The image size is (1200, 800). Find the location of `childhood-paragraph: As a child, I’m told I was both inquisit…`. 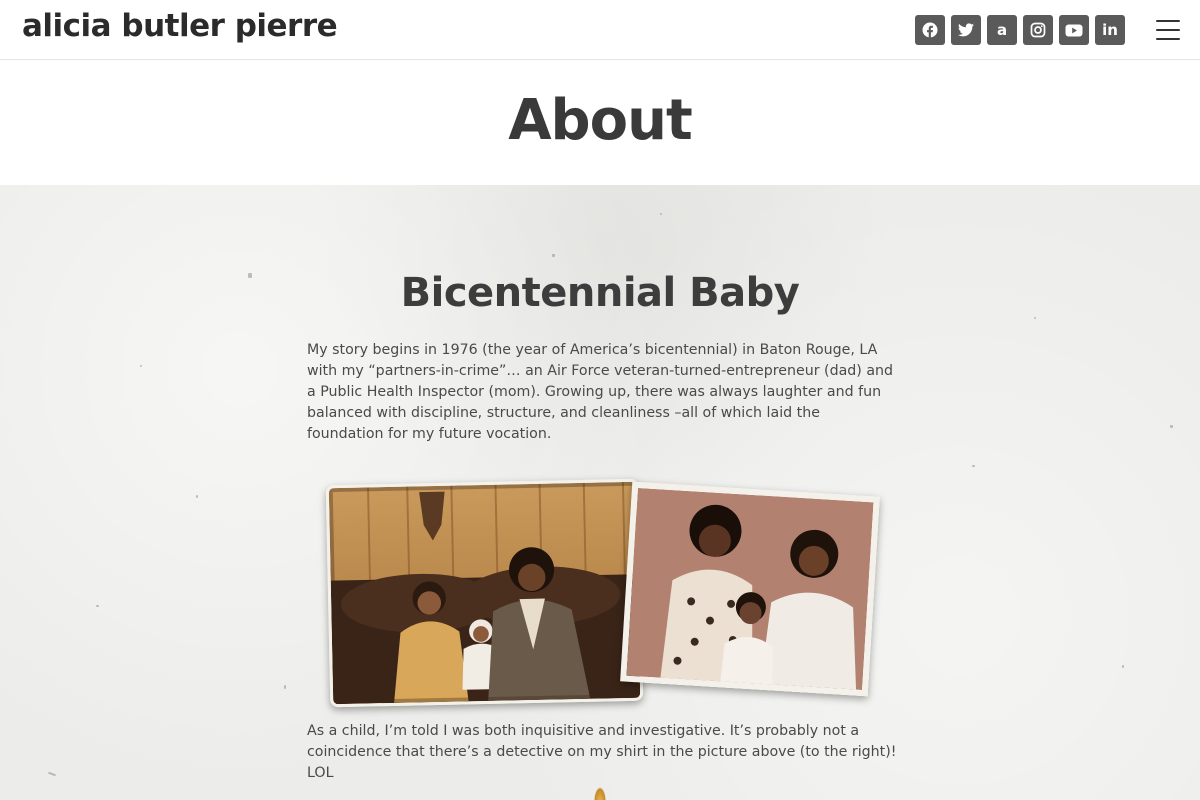

childhood-paragraph: As a child, I’m told I was both inquisit… is located at coordinates (602, 752).